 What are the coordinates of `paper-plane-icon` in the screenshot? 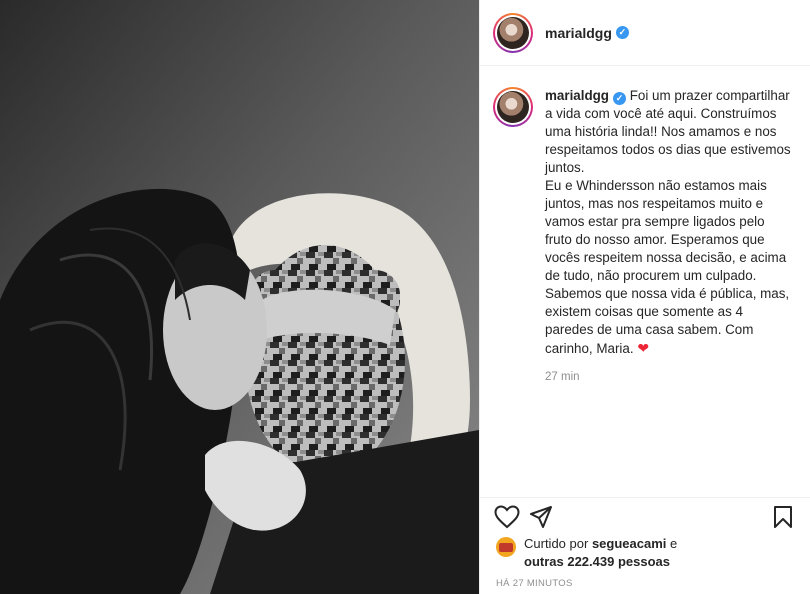 It's located at (541, 517).